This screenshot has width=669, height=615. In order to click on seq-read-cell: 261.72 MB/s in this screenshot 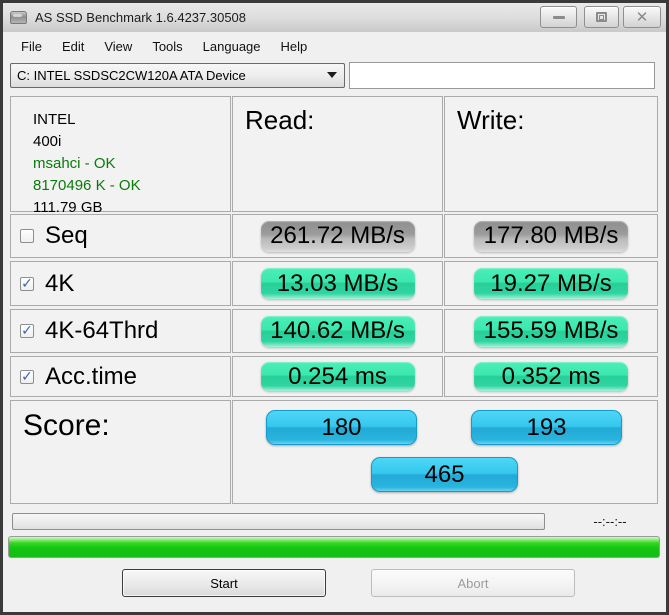, I will do `click(337, 236)`.